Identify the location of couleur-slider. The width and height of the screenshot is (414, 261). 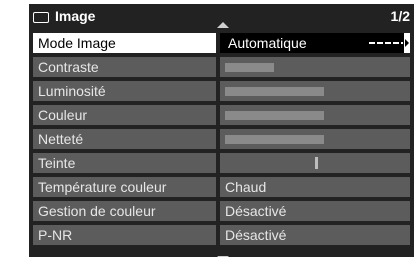
(315, 115).